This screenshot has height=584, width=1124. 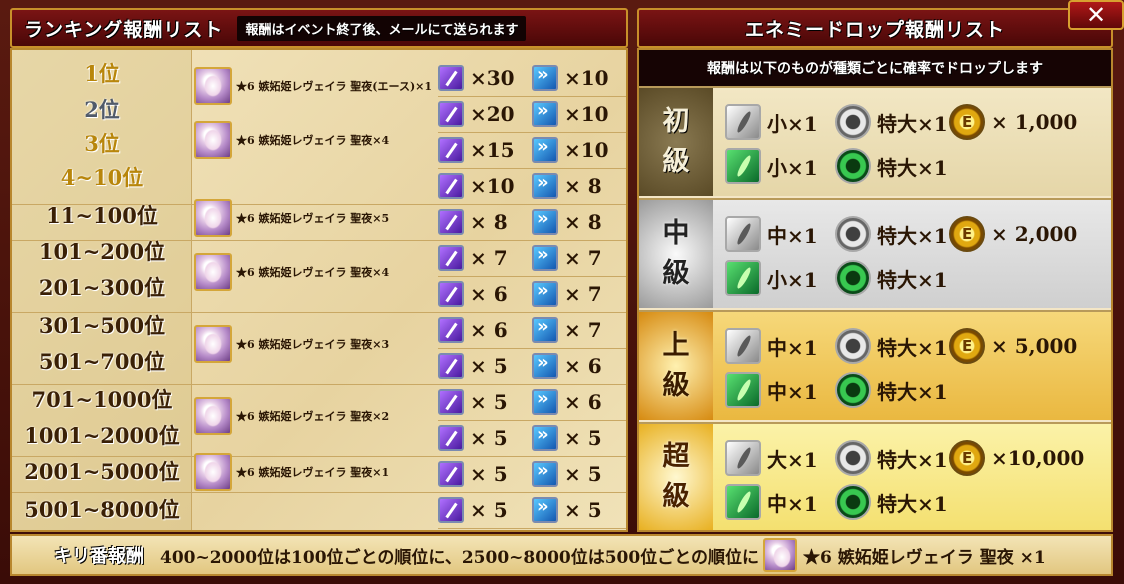 What do you see at coordinates (743, 234) in the screenshot?
I see `silver-feather-stone-icon` at bounding box center [743, 234].